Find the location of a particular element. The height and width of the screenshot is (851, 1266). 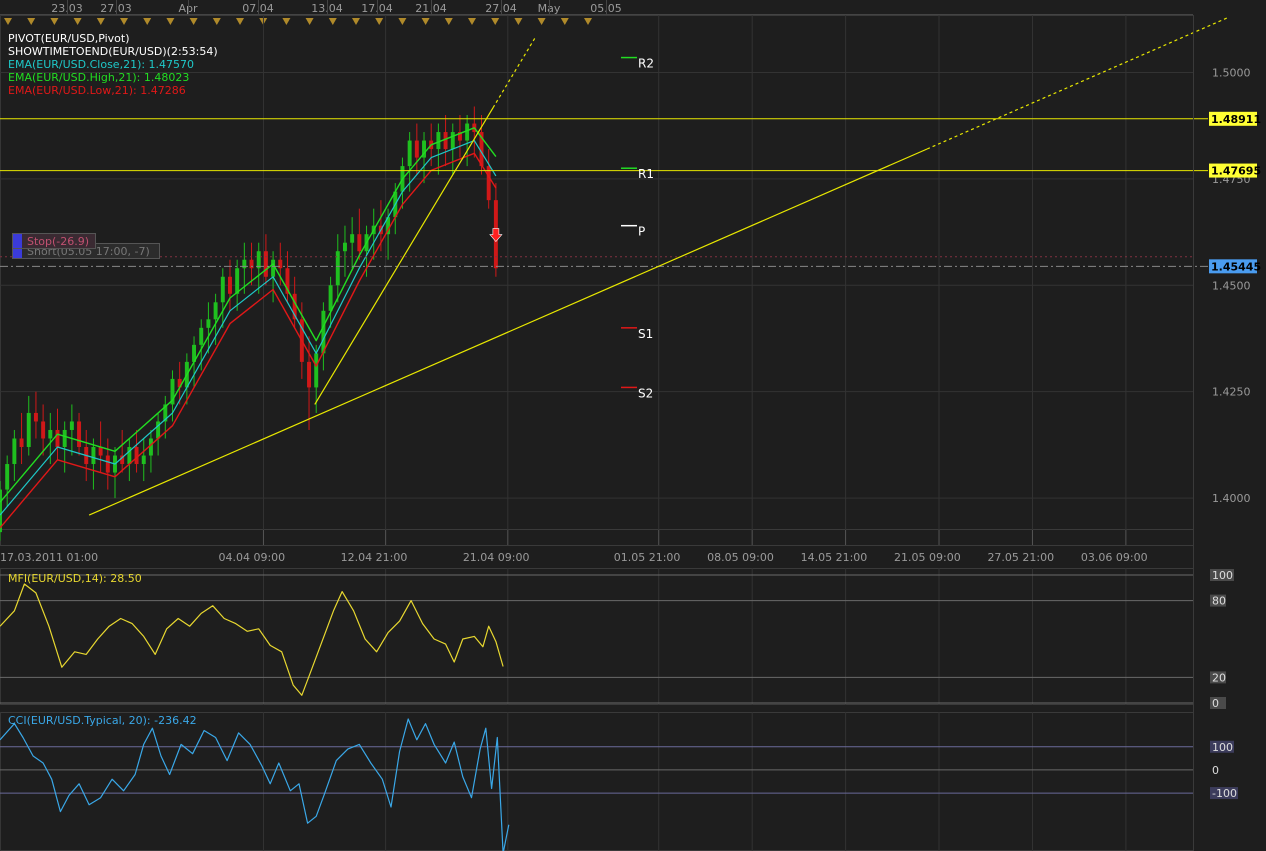

x-tick-label: 21.05 09:00 is located at coordinates (927, 557).